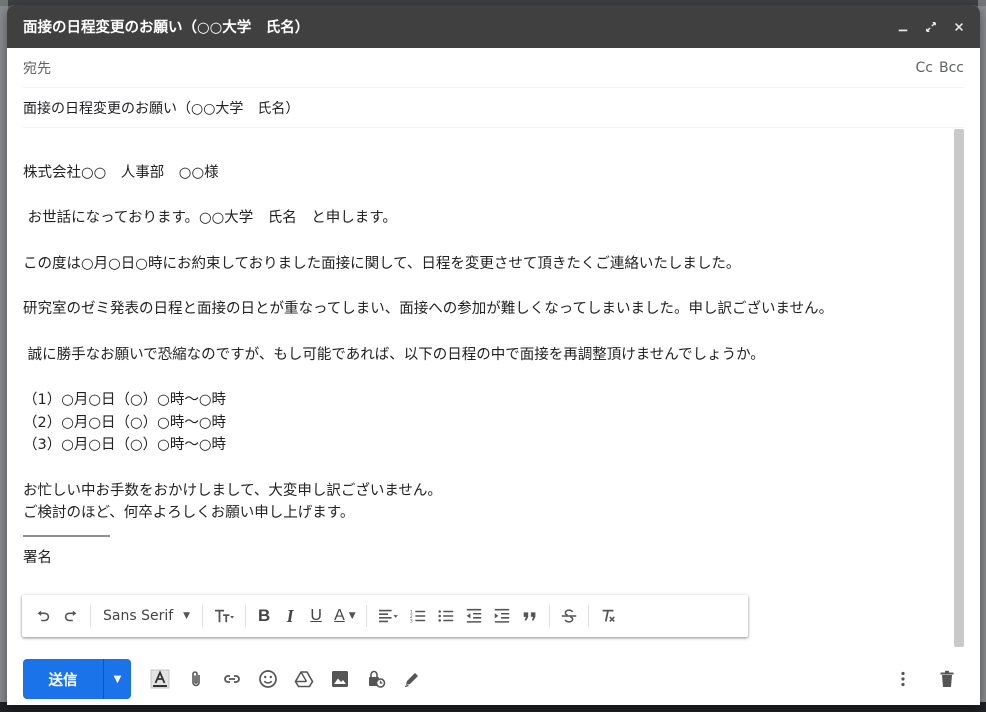 This screenshot has height=712, width=986. Describe the element at coordinates (411, 621) in the screenshot. I see `svg-text: 3` at that location.